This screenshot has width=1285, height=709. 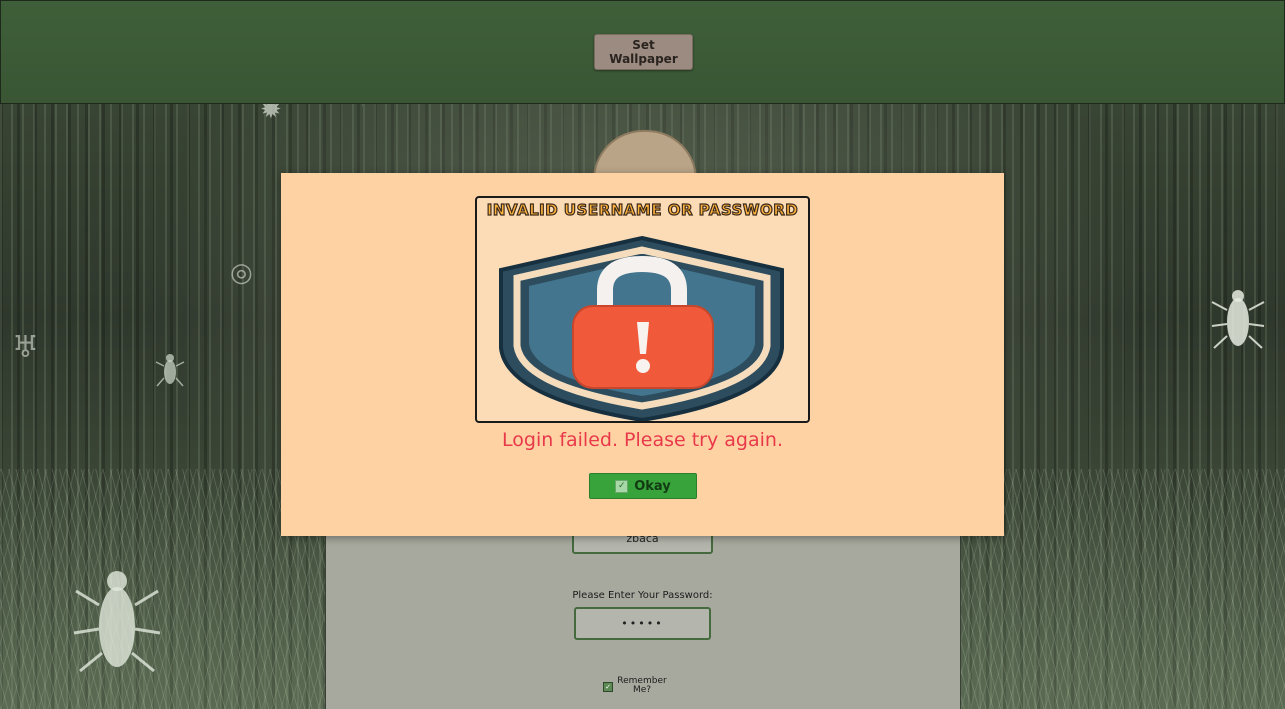 I want to click on lock-shield-icon, so click(x=641, y=328).